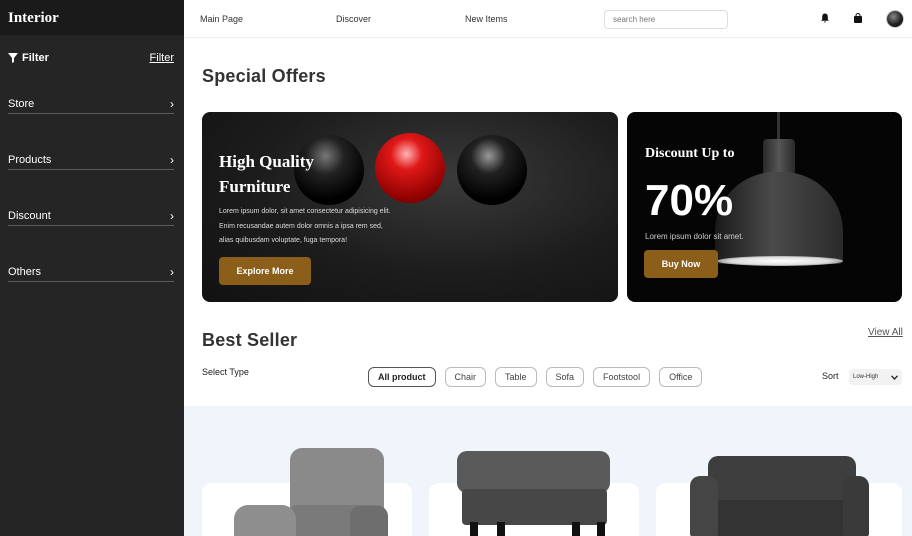 This screenshot has height=536, width=912. What do you see at coordinates (91, 216) in the screenshot?
I see `sidebar-item-discount: Discount ›` at bounding box center [91, 216].